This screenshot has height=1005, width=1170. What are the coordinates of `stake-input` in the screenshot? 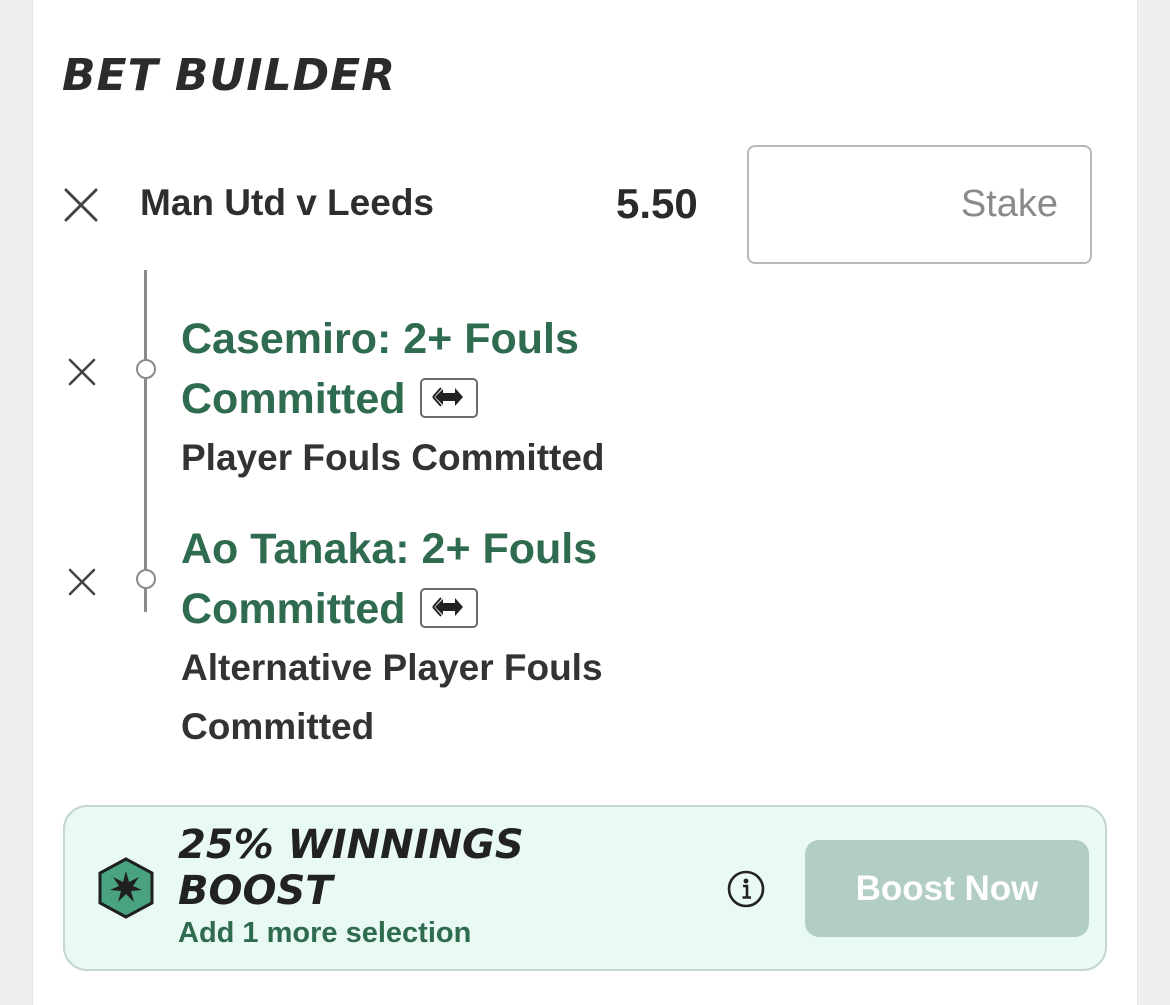 It's located at (919, 204).